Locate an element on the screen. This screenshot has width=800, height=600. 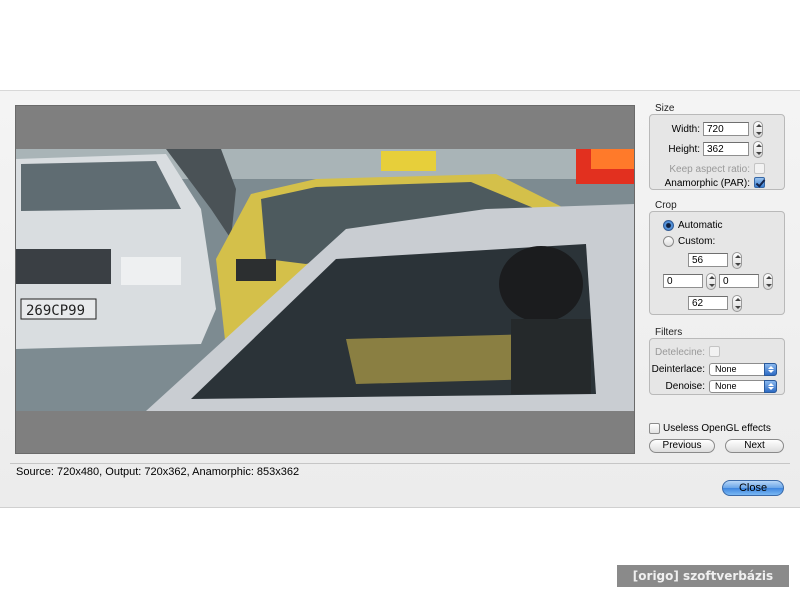
crop-left-stepper is located at coordinates (711, 281).